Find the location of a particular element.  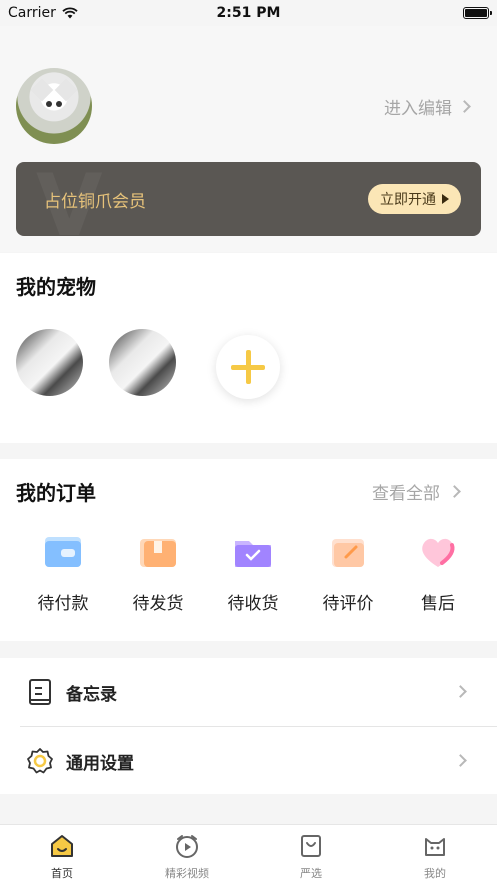

review-pen-icon is located at coordinates (348, 551).